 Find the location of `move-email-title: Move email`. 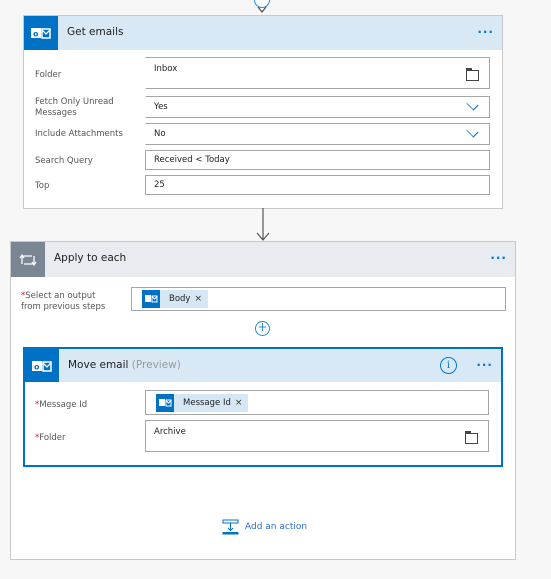

move-email-title: Move email is located at coordinates (98, 365).